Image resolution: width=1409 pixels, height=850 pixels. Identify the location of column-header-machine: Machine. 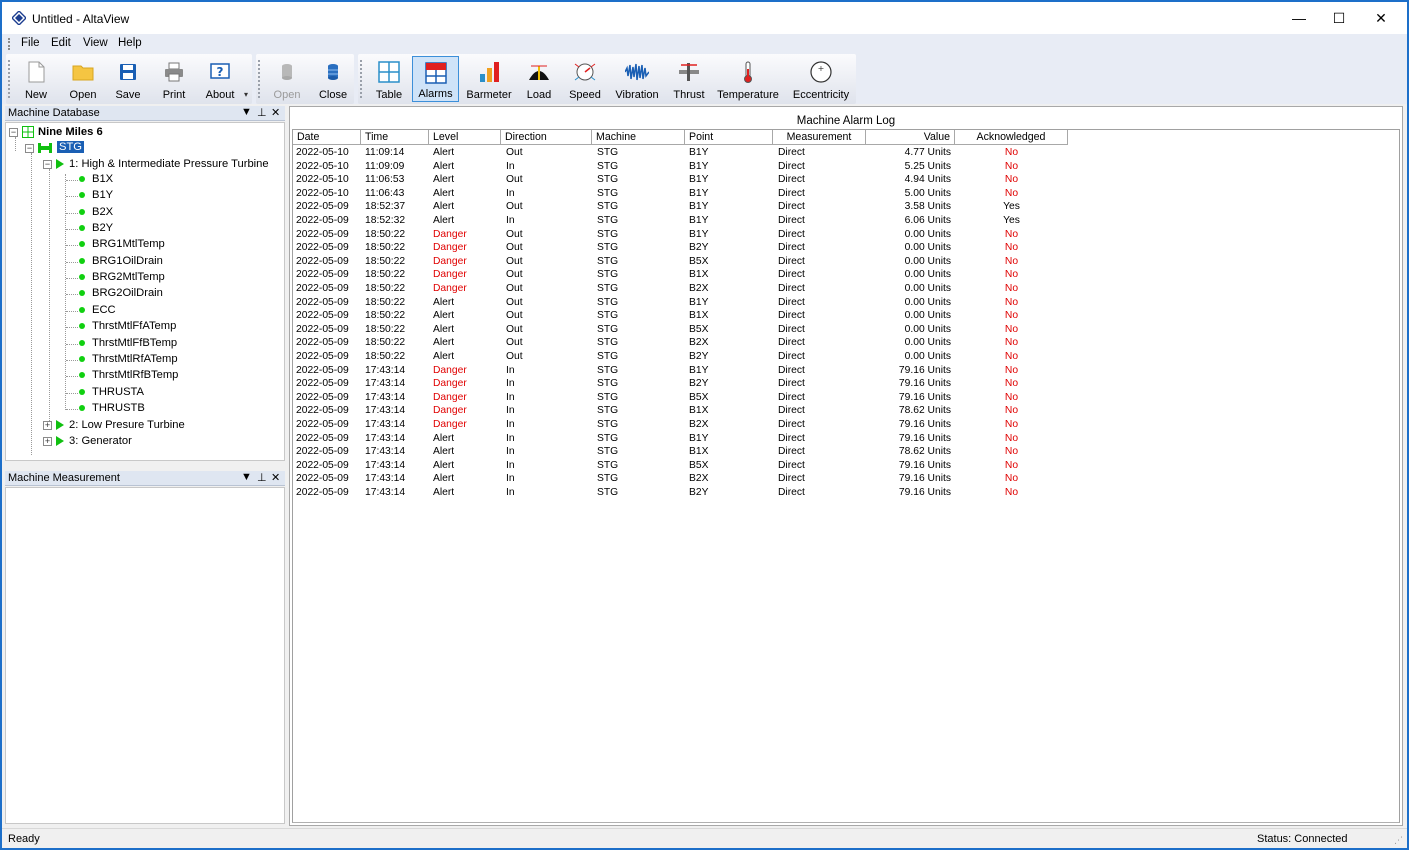
(638, 137).